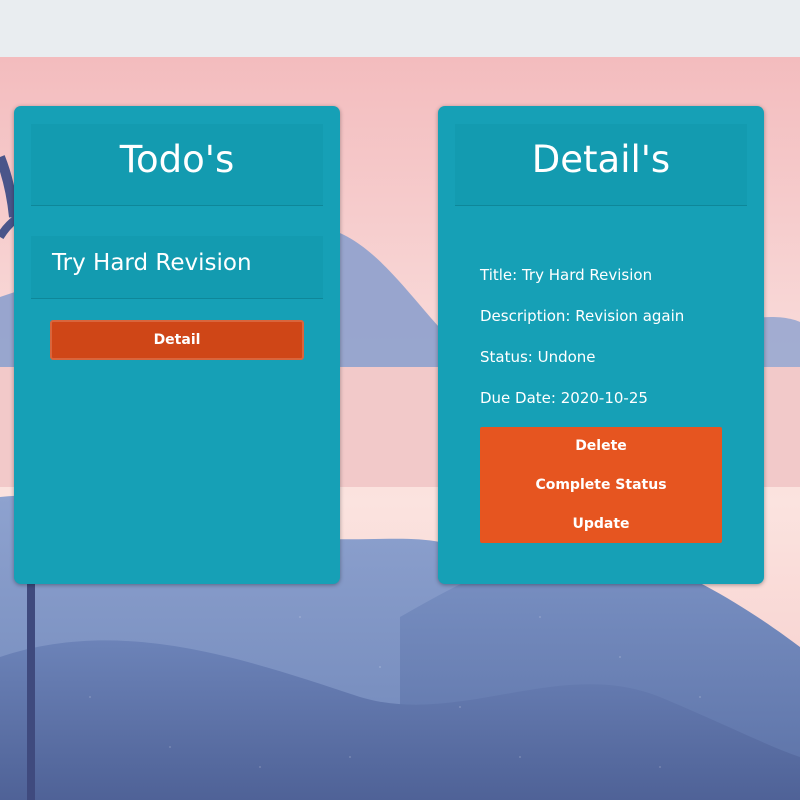  Describe the element at coordinates (564, 398) in the screenshot. I see `detail-due-date-line: Due Date: 2020-10-25` at that location.